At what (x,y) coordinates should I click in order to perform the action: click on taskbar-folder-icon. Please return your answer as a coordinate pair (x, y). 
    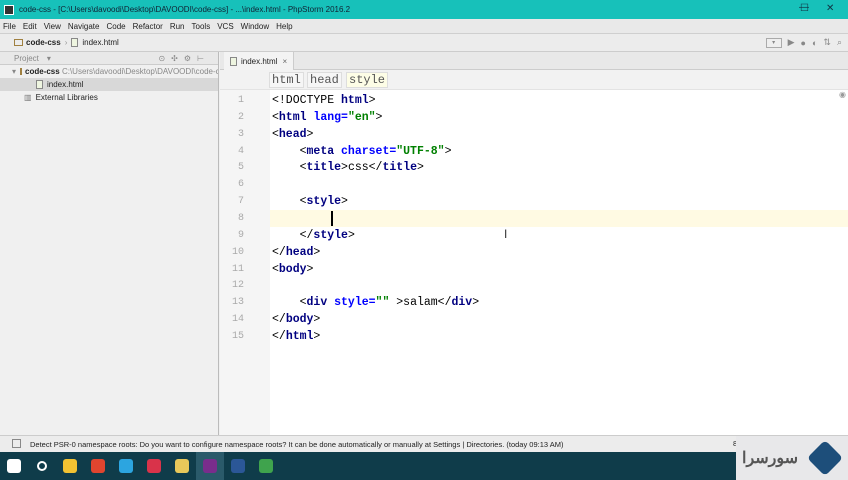
    Looking at the image, I should click on (182, 466).